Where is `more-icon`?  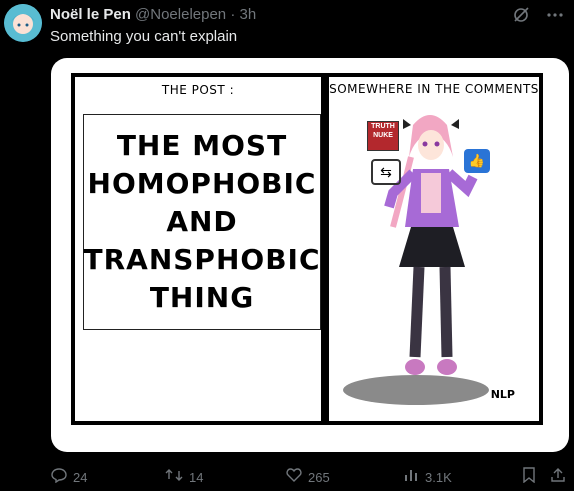
more-icon is located at coordinates (555, 17).